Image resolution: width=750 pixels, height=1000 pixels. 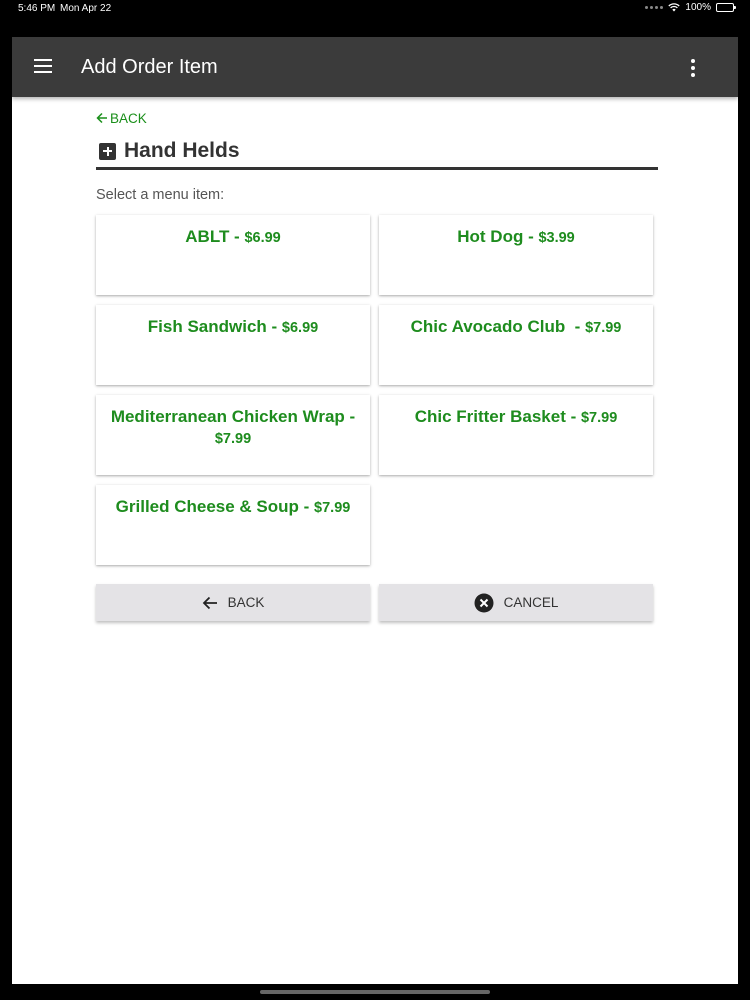 I want to click on back-link-label: BACK, so click(x=128, y=118).